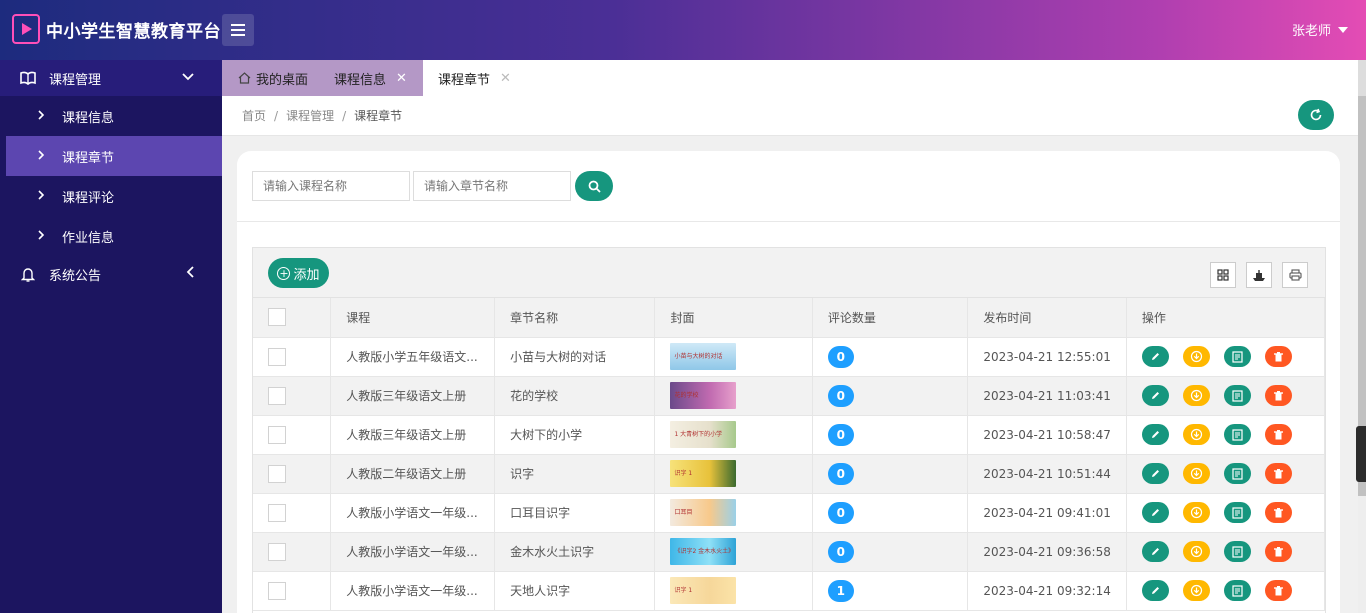 The height and width of the screenshot is (613, 1366). What do you see at coordinates (43, 116) in the screenshot?
I see `chevron-right-icon` at bounding box center [43, 116].